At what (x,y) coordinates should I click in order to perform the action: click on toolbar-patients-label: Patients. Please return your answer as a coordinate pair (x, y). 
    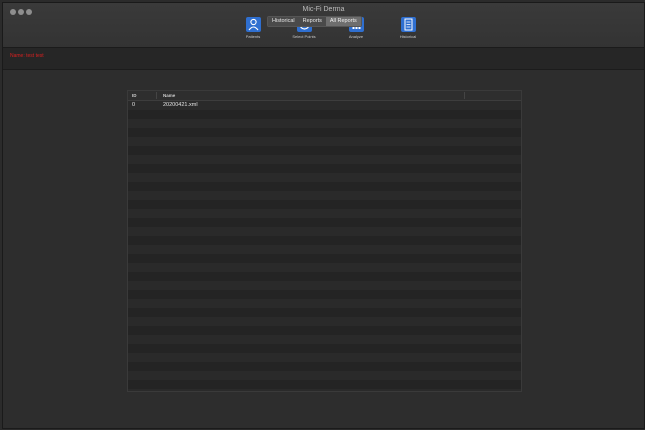
    Looking at the image, I should click on (253, 36).